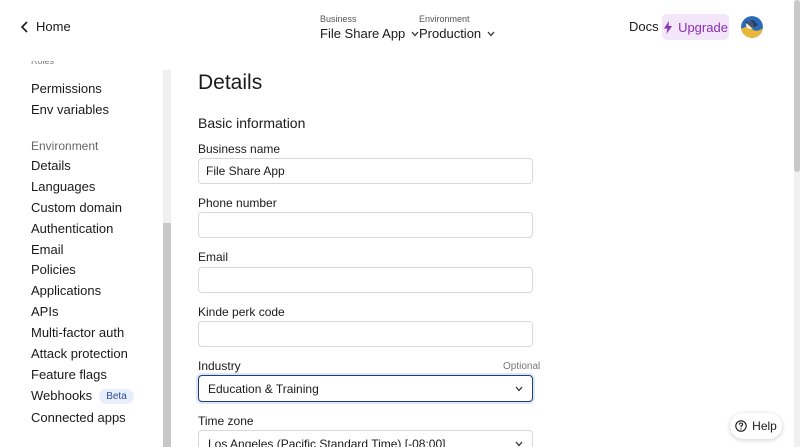 The height and width of the screenshot is (447, 800). What do you see at coordinates (77, 333) in the screenshot?
I see `sidebar-item-multi-factor-auth: Multi-factor auth` at bounding box center [77, 333].